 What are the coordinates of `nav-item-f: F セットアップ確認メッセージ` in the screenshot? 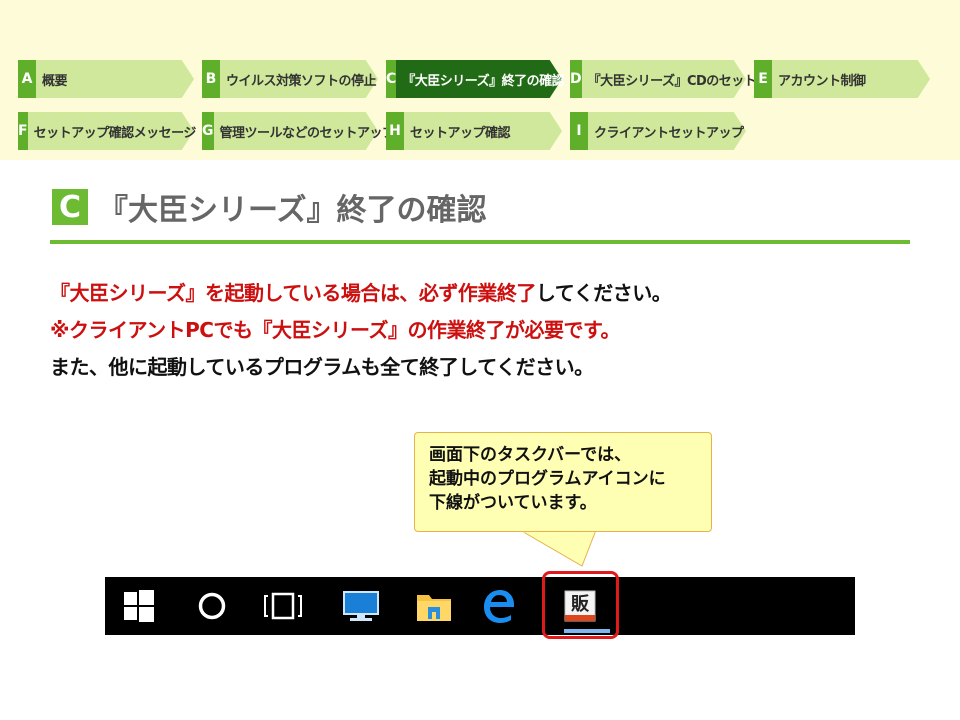 It's located at (107, 131).